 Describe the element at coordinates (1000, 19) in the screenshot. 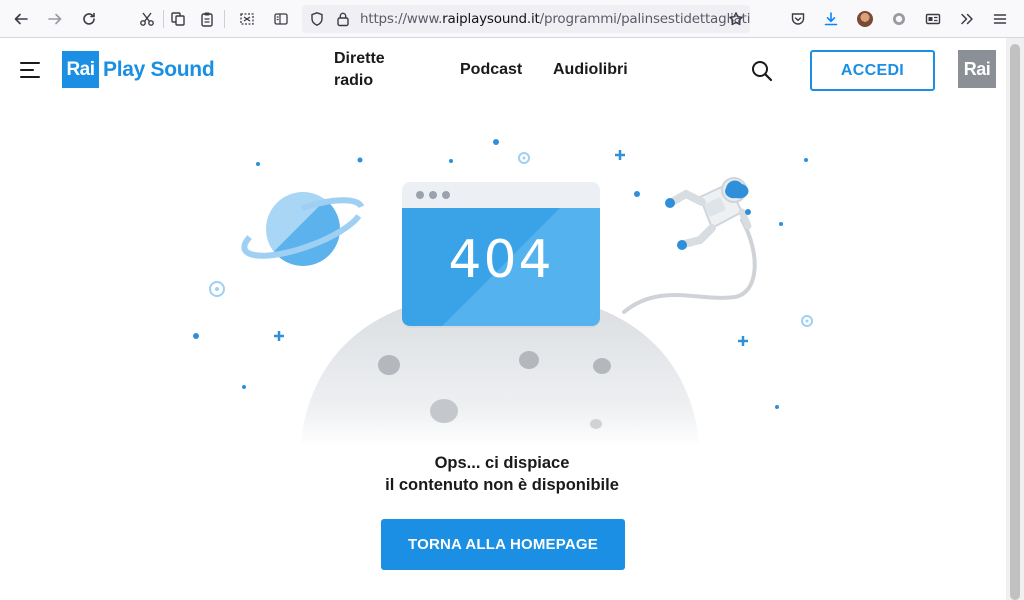

I see `menu-icon` at that location.